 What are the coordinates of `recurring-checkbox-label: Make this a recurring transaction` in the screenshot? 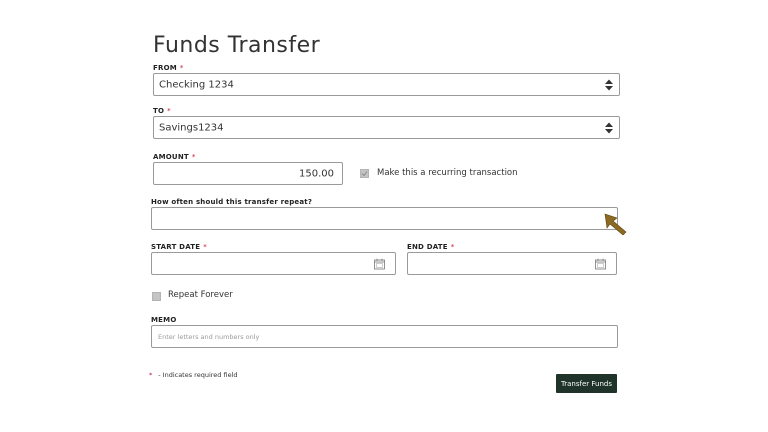 It's located at (447, 173).